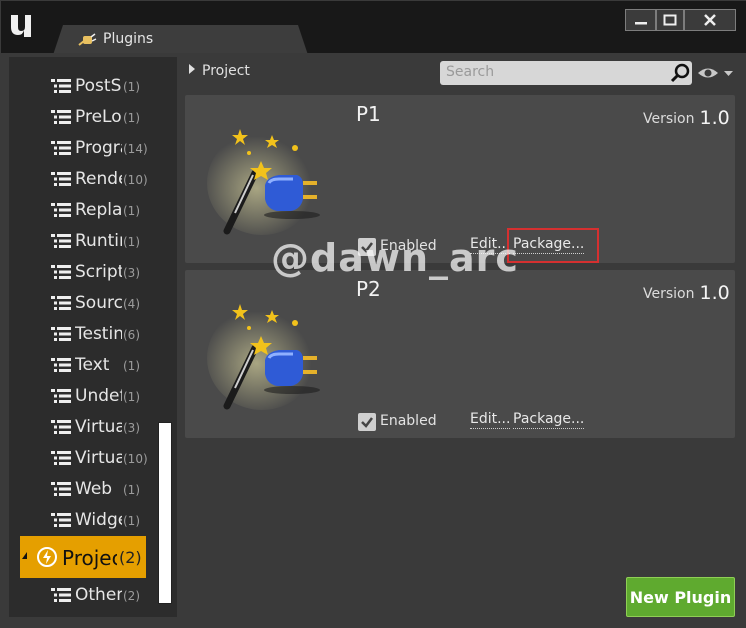  What do you see at coordinates (47, 557) in the screenshot?
I see `project-bolt-icon` at bounding box center [47, 557].